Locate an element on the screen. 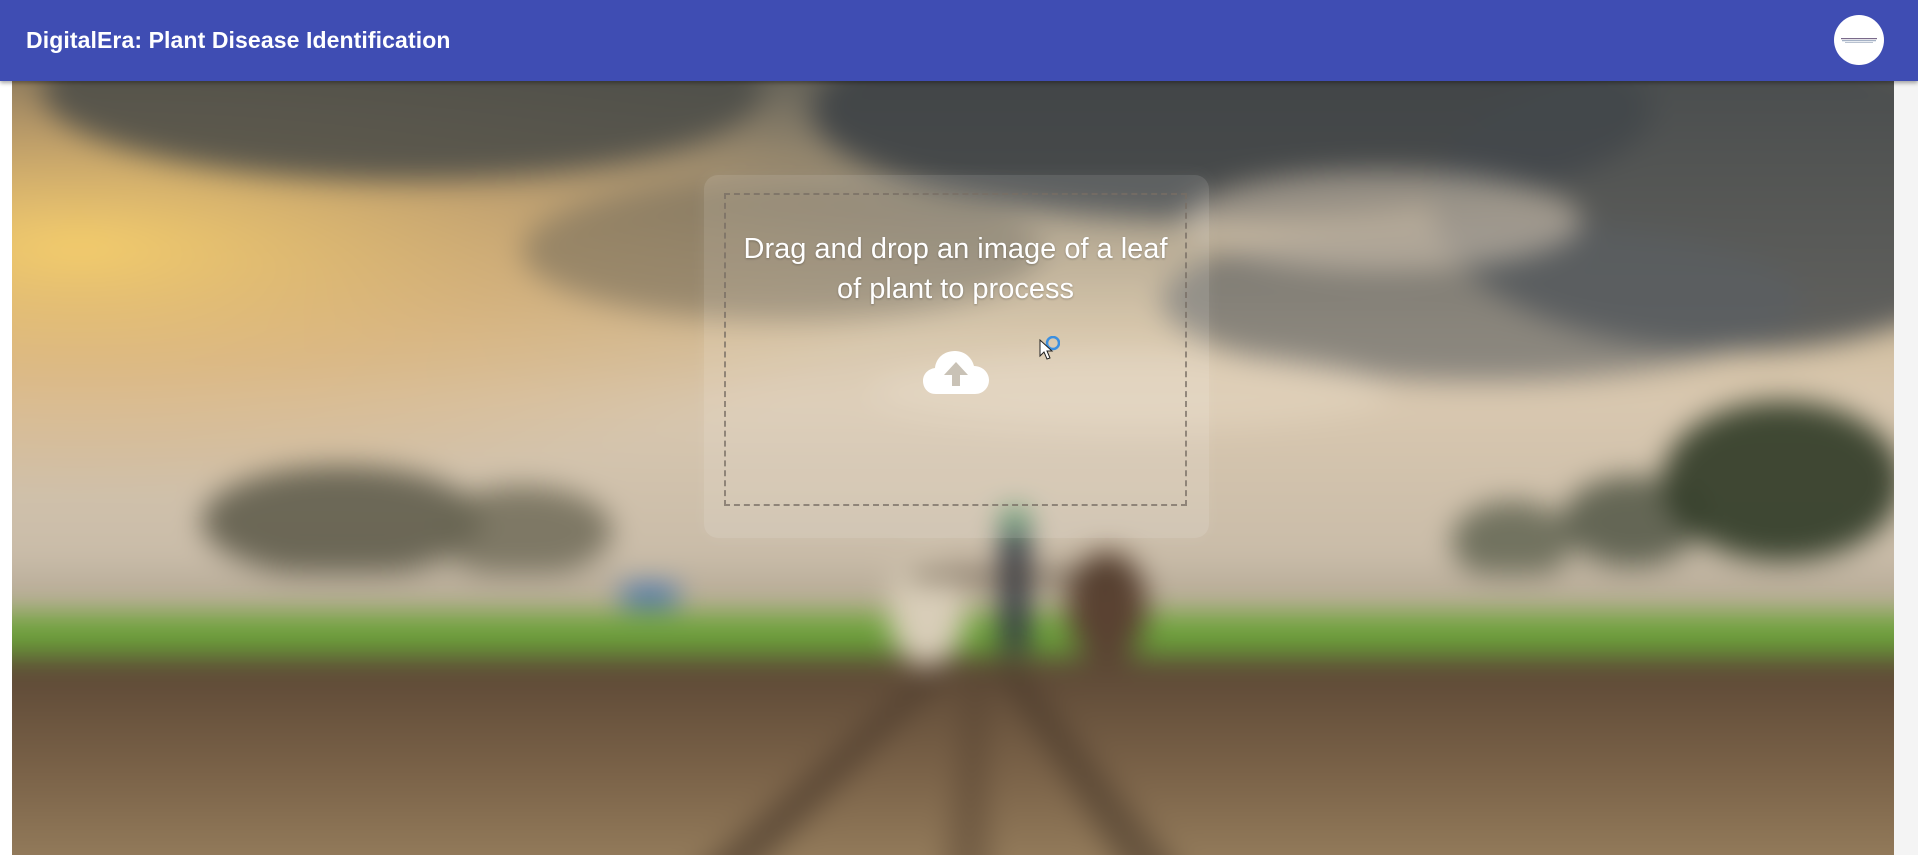  brand-logo-icon is located at coordinates (1859, 40).